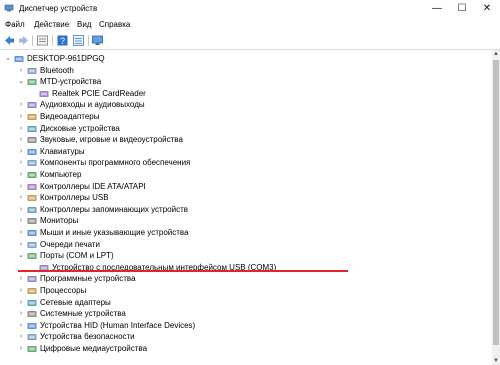 The width and height of the screenshot is (500, 365). Describe the element at coordinates (114, 232) in the screenshot. I see `tree-item-label: Мыши и иные указывающие устройства` at that location.